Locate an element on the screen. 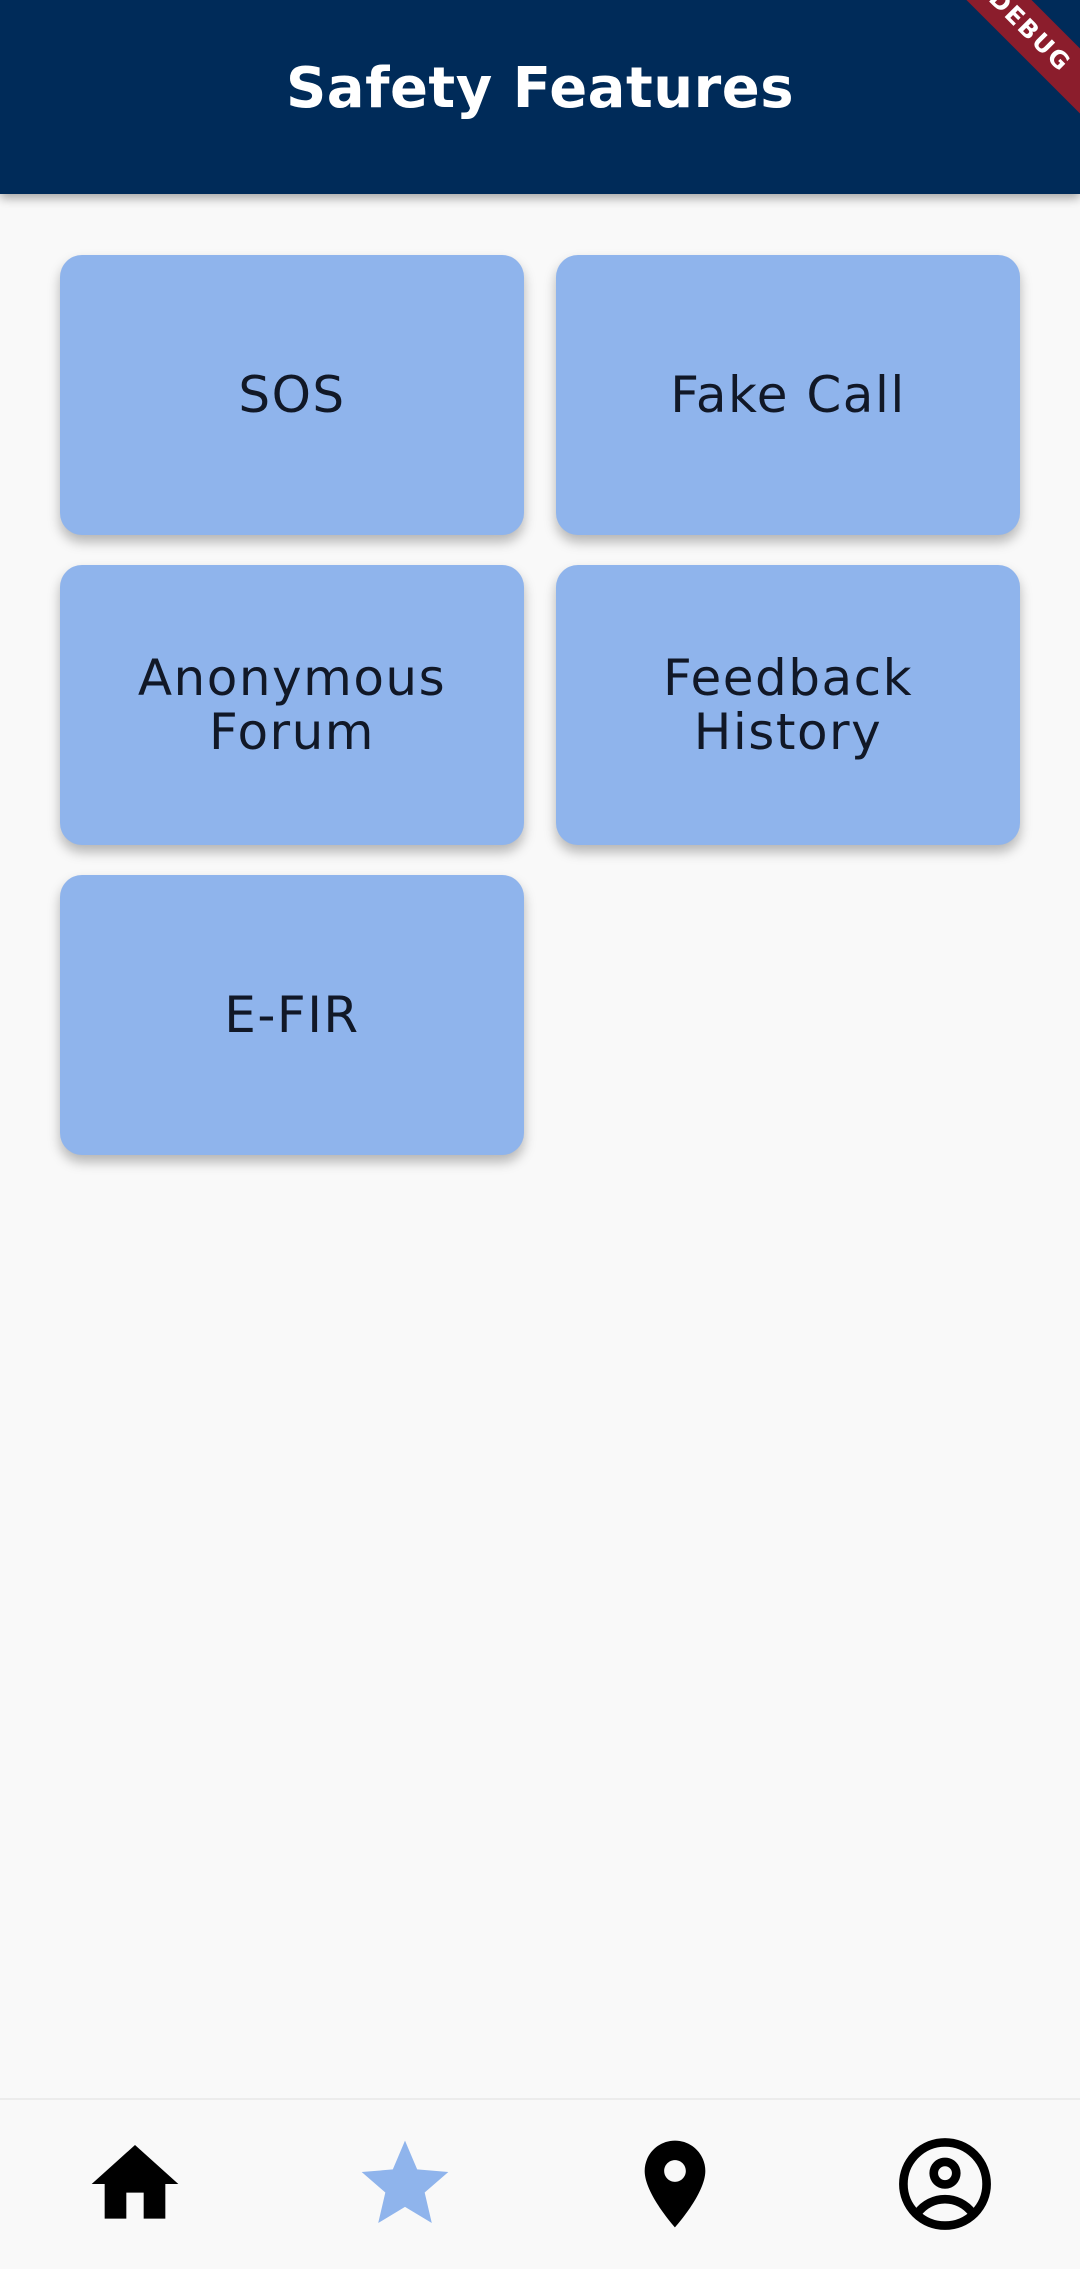 This screenshot has width=1080, height=2269. star-icon is located at coordinates (405, 2181).